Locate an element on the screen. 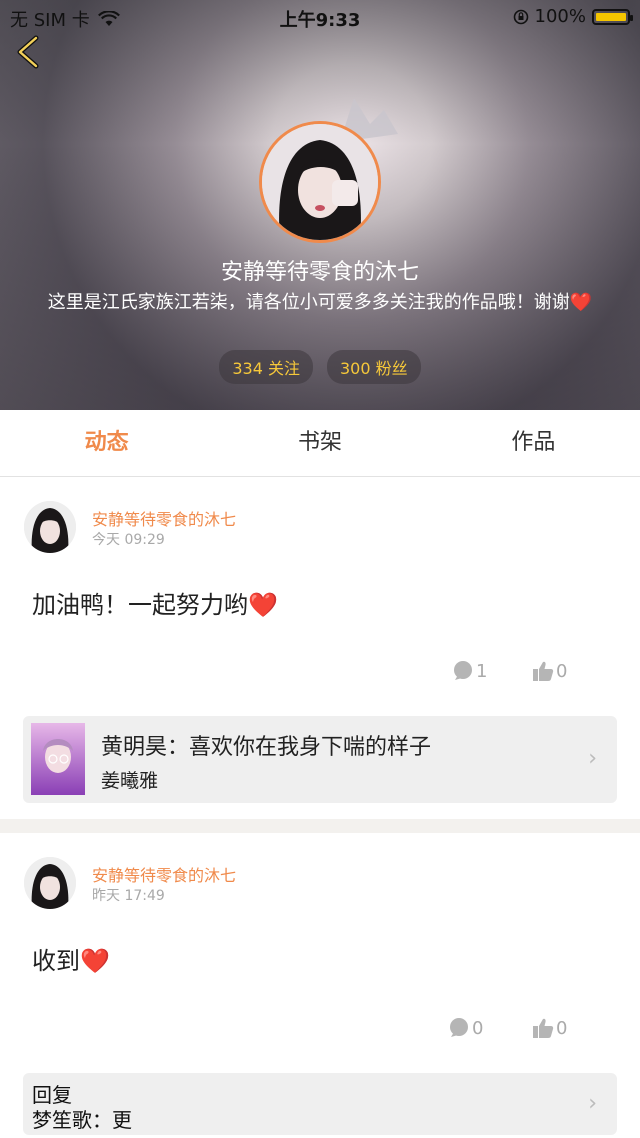  work-author: 姜曦雅 is located at coordinates (130, 781).